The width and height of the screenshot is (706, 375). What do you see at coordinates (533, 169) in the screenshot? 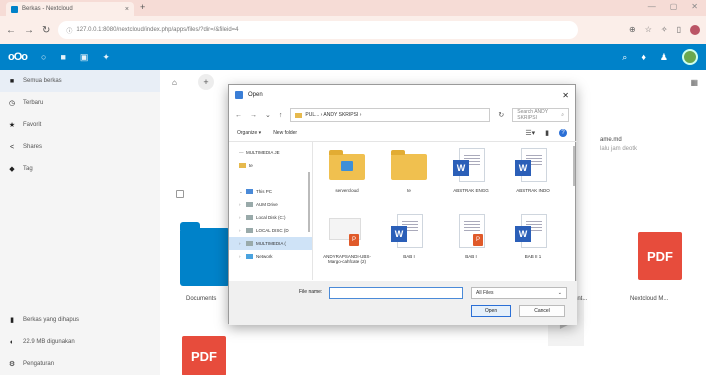
I see `file-tile: W ABSTRAK INDO` at bounding box center [533, 169].